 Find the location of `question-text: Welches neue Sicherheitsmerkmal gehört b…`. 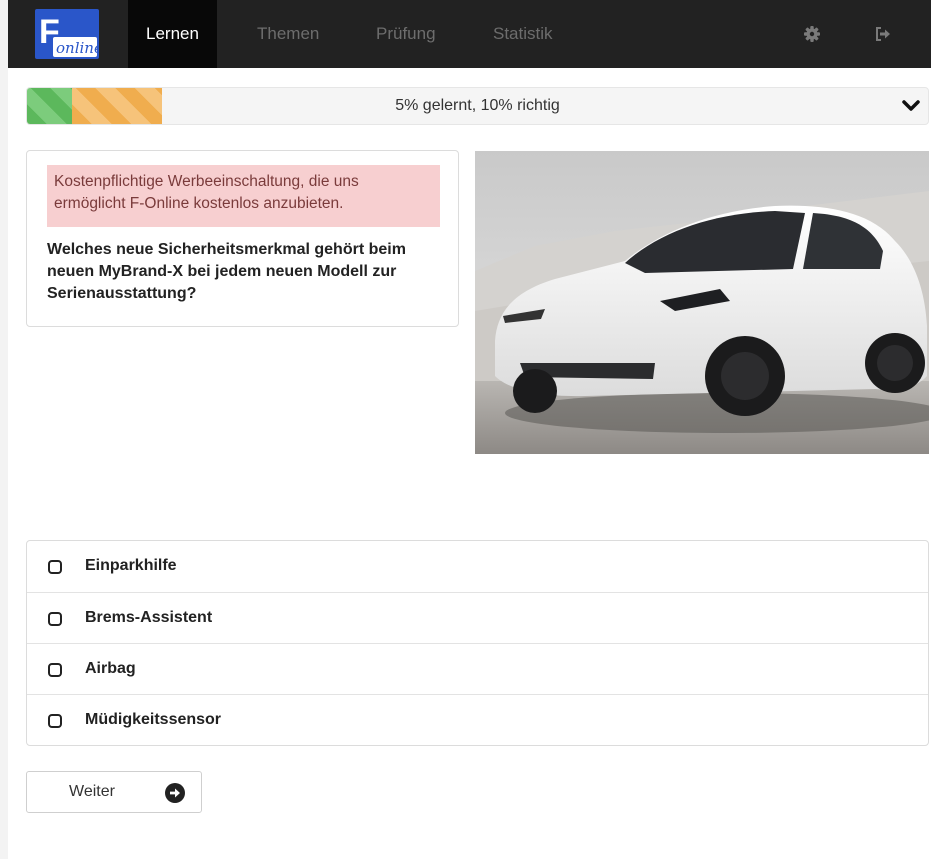

question-text: Welches neue Sicherheitsmerkmal gehört b… is located at coordinates (226, 271).